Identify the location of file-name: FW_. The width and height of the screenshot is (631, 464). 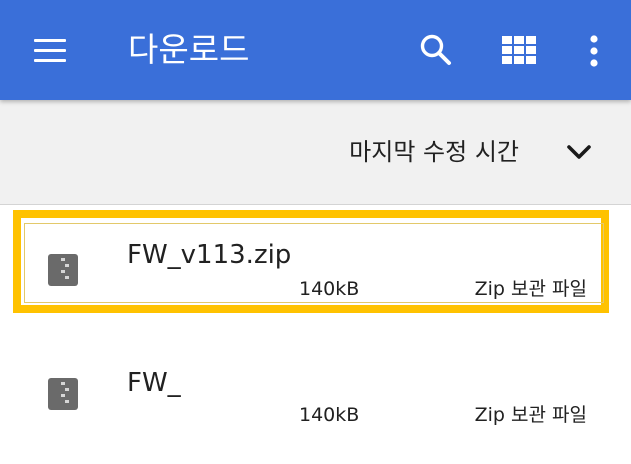
(154, 383).